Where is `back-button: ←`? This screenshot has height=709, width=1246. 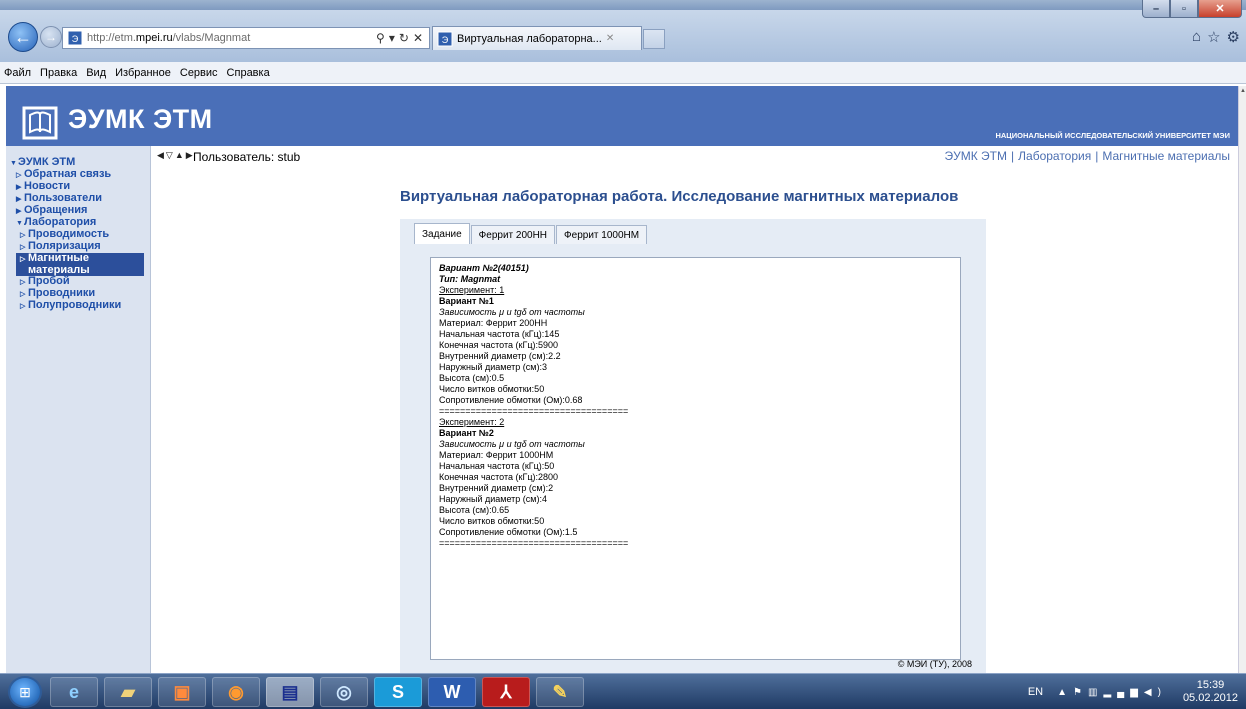
back-button: ← is located at coordinates (23, 37).